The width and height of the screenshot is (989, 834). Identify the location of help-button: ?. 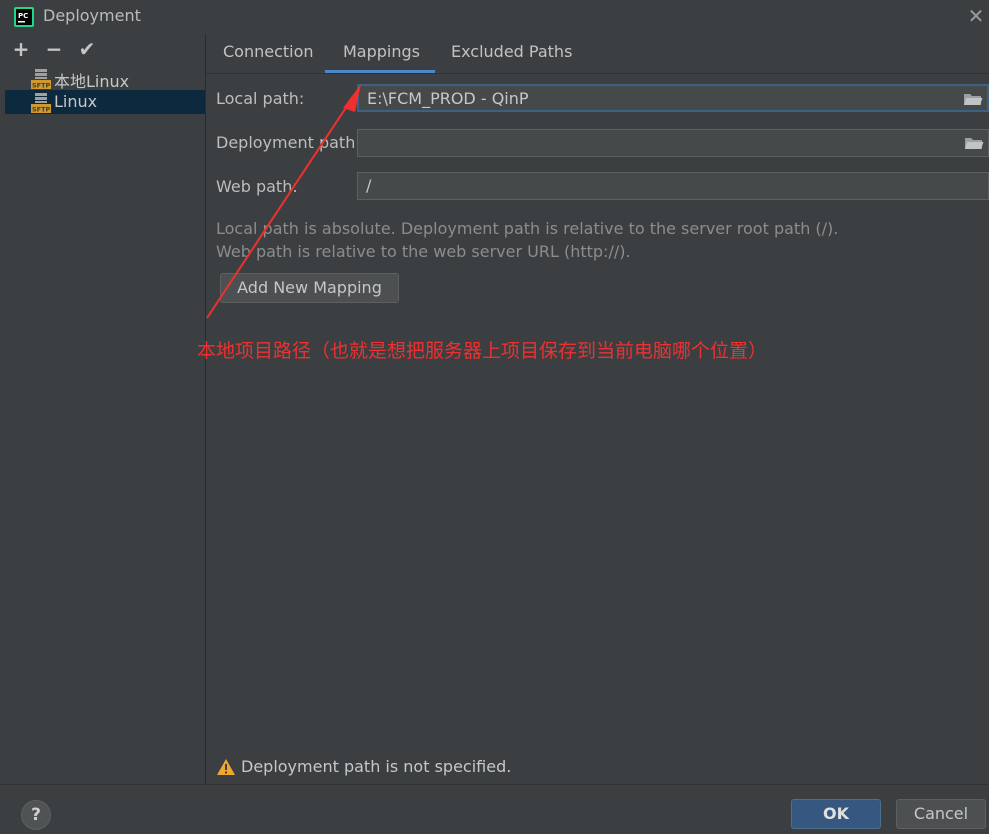
(36, 815).